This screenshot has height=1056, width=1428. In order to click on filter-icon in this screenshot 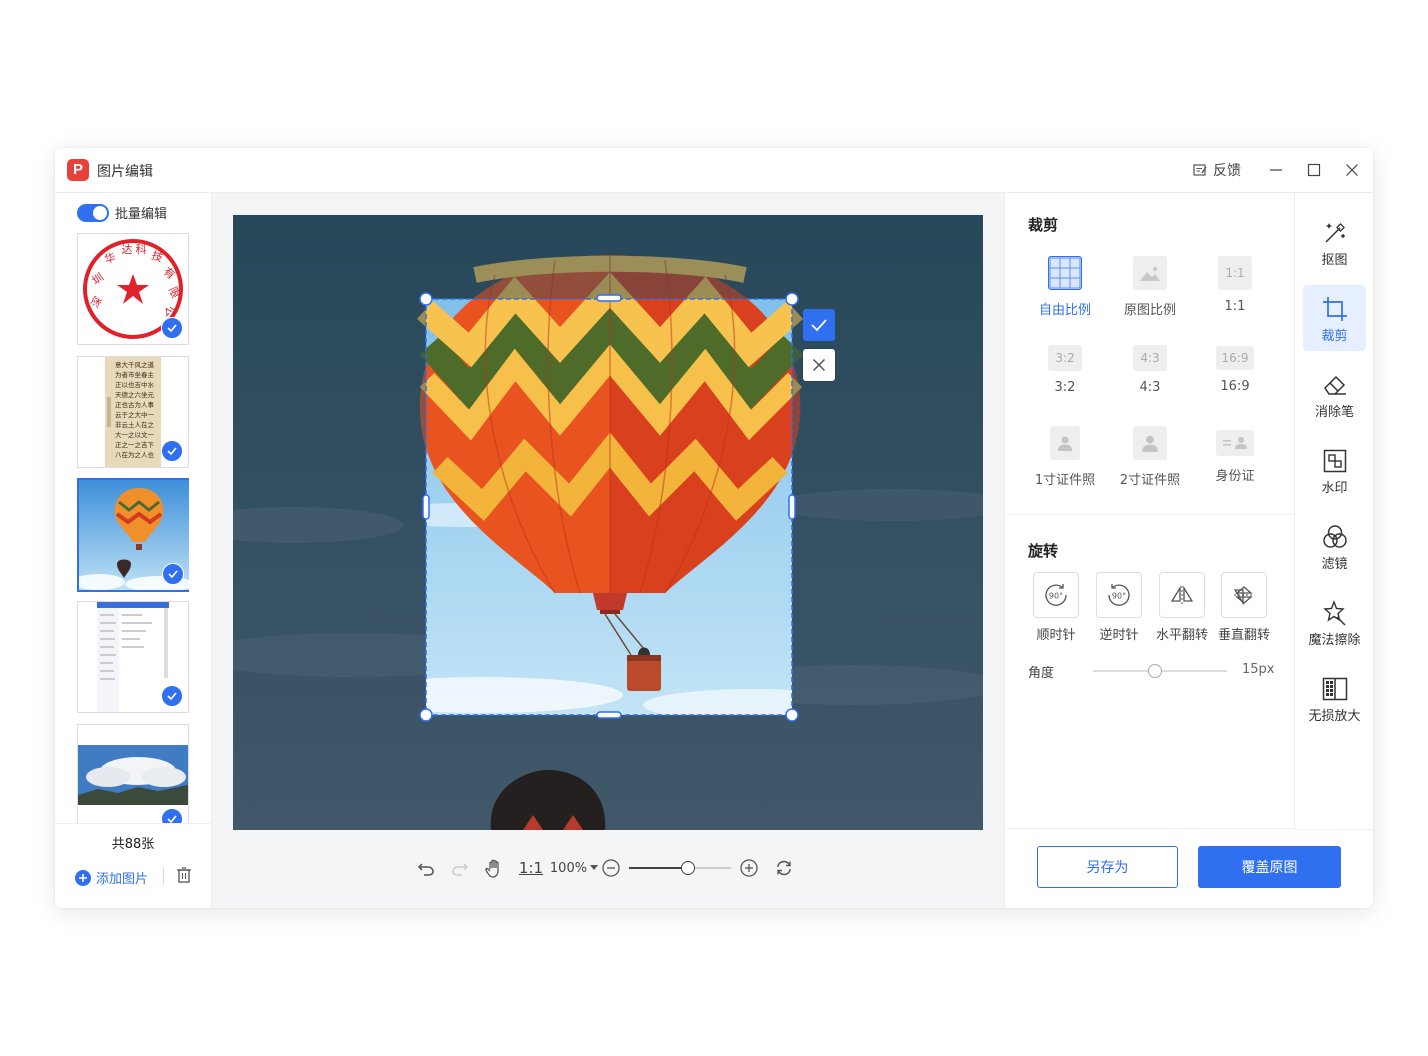, I will do `click(1334, 537)`.